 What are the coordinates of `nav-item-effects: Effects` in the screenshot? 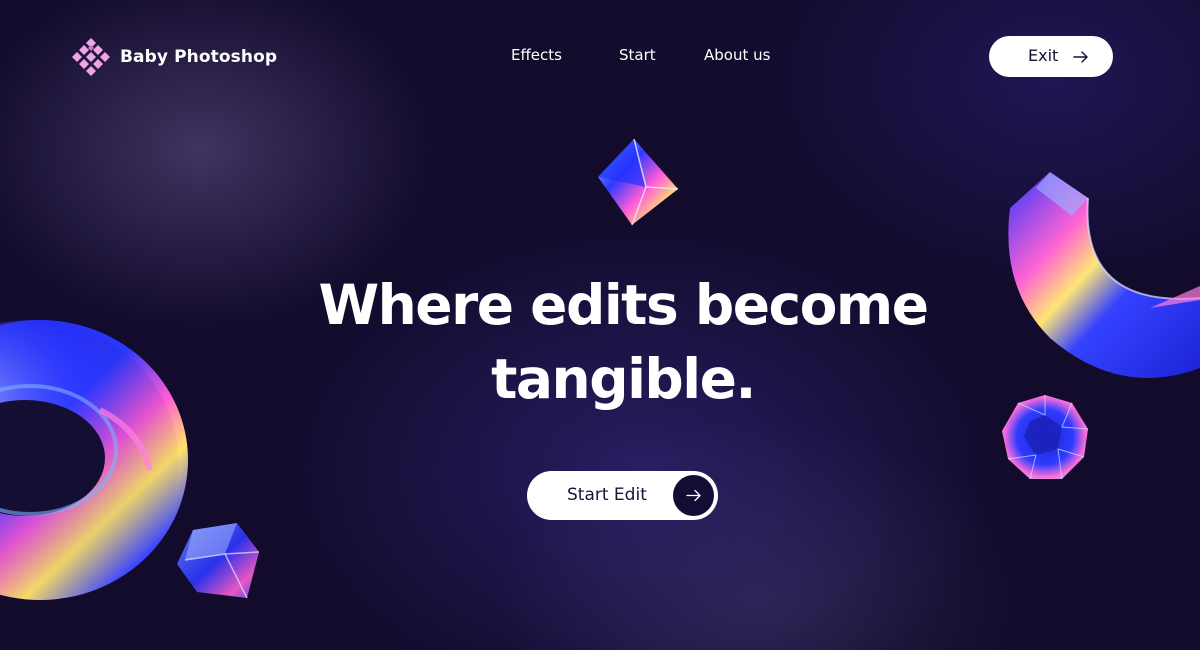 It's located at (536, 55).